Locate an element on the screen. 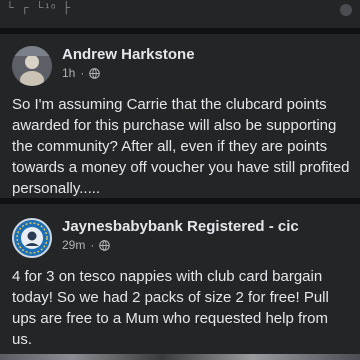 The height and width of the screenshot is (360, 360). page-logo is located at coordinates (32, 238).